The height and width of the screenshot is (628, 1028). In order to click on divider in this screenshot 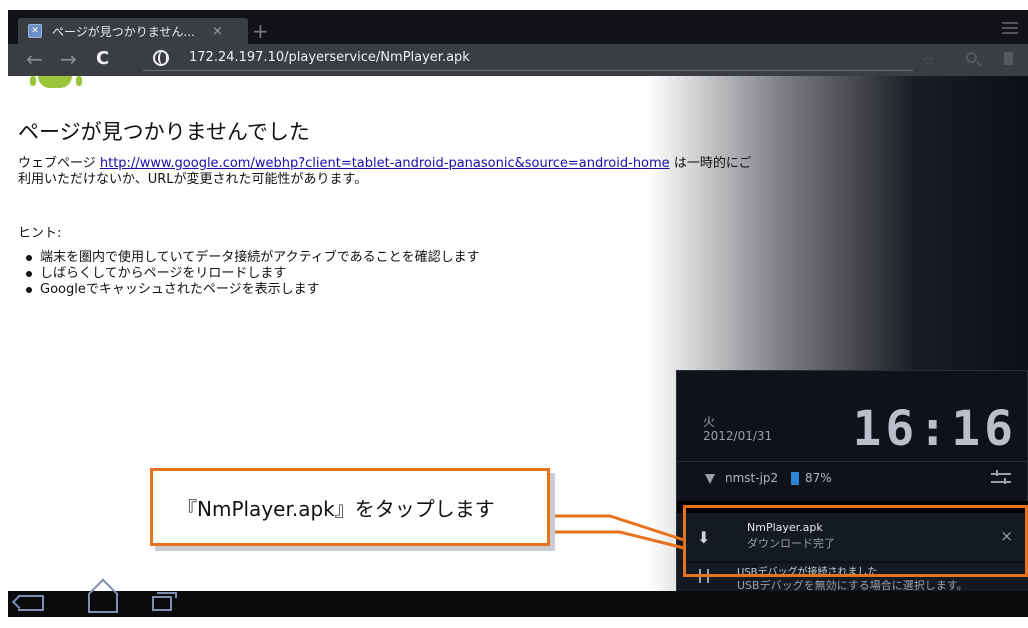, I will do `click(852, 461)`.